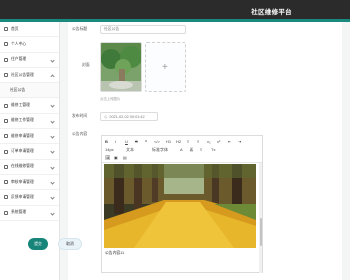 This screenshot has width=350, height=280. I want to click on superscript-button: x², so click(218, 141).